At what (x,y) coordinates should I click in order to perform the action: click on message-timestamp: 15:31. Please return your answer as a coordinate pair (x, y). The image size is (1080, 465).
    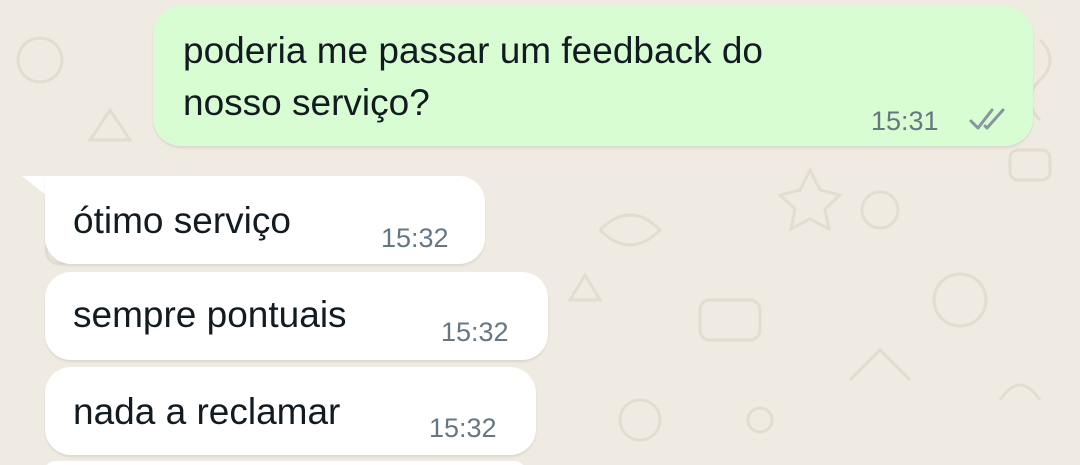
    Looking at the image, I should click on (905, 121).